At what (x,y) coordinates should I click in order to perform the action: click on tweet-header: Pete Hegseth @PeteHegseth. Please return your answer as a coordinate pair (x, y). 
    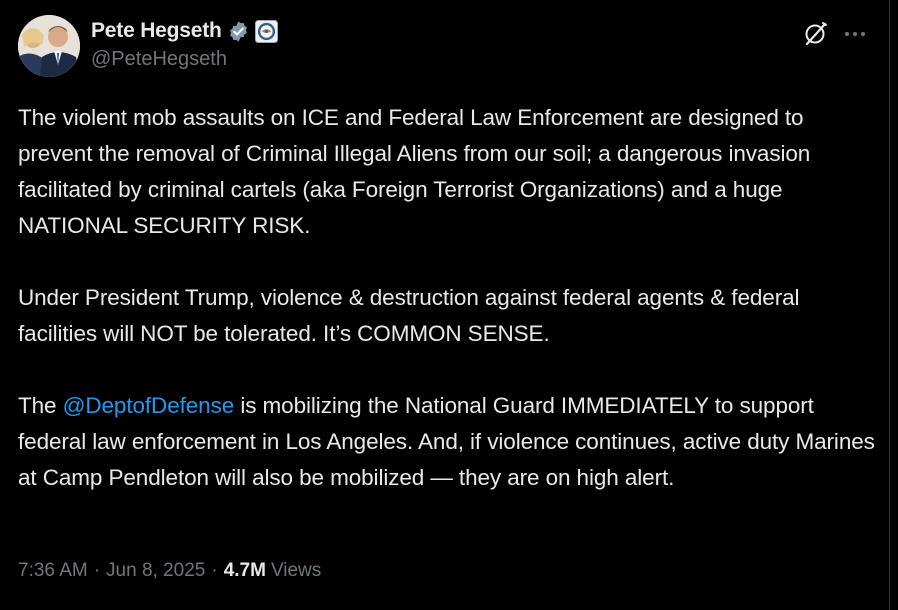
    Looking at the image, I should click on (453, 46).